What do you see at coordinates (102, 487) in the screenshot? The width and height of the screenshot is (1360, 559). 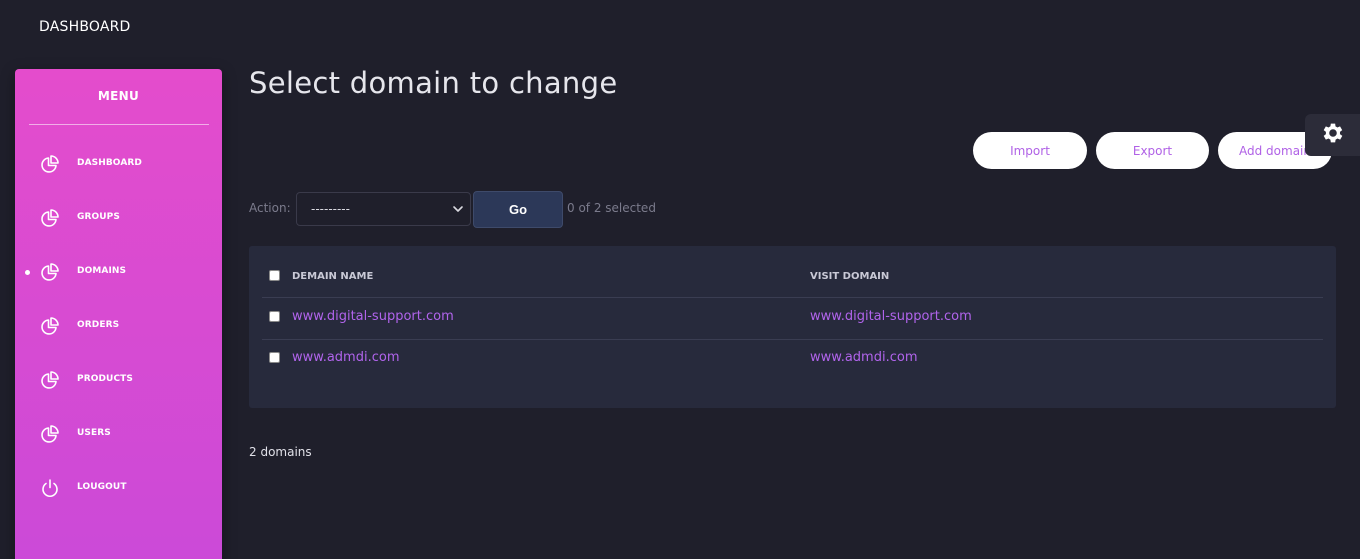 I see `sidebar-item-label: LOUGOUT` at bounding box center [102, 487].